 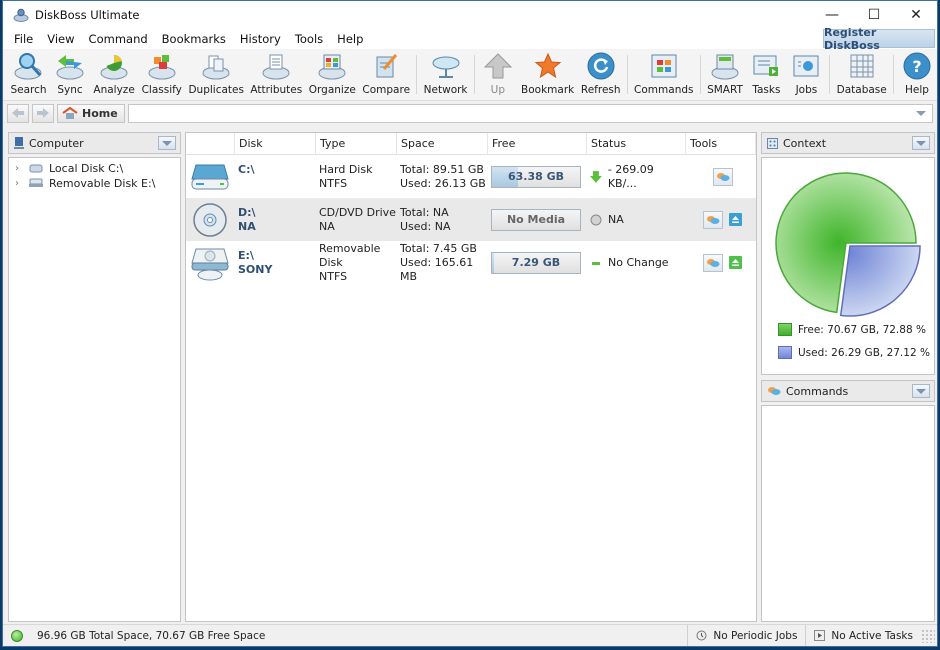 I want to click on help-icon: ?, so click(x=917, y=66).